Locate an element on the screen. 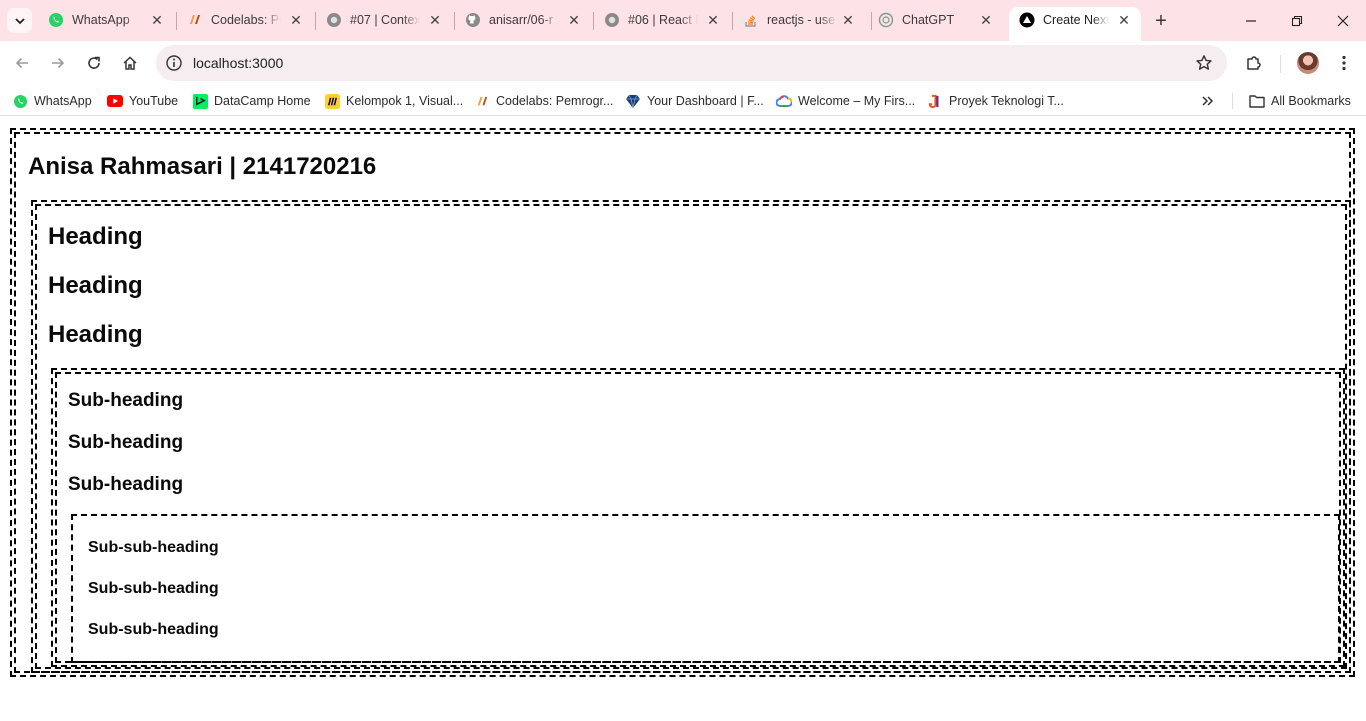  tab-chatgpt: ChatGPT ✕ is located at coordinates (935, 20).